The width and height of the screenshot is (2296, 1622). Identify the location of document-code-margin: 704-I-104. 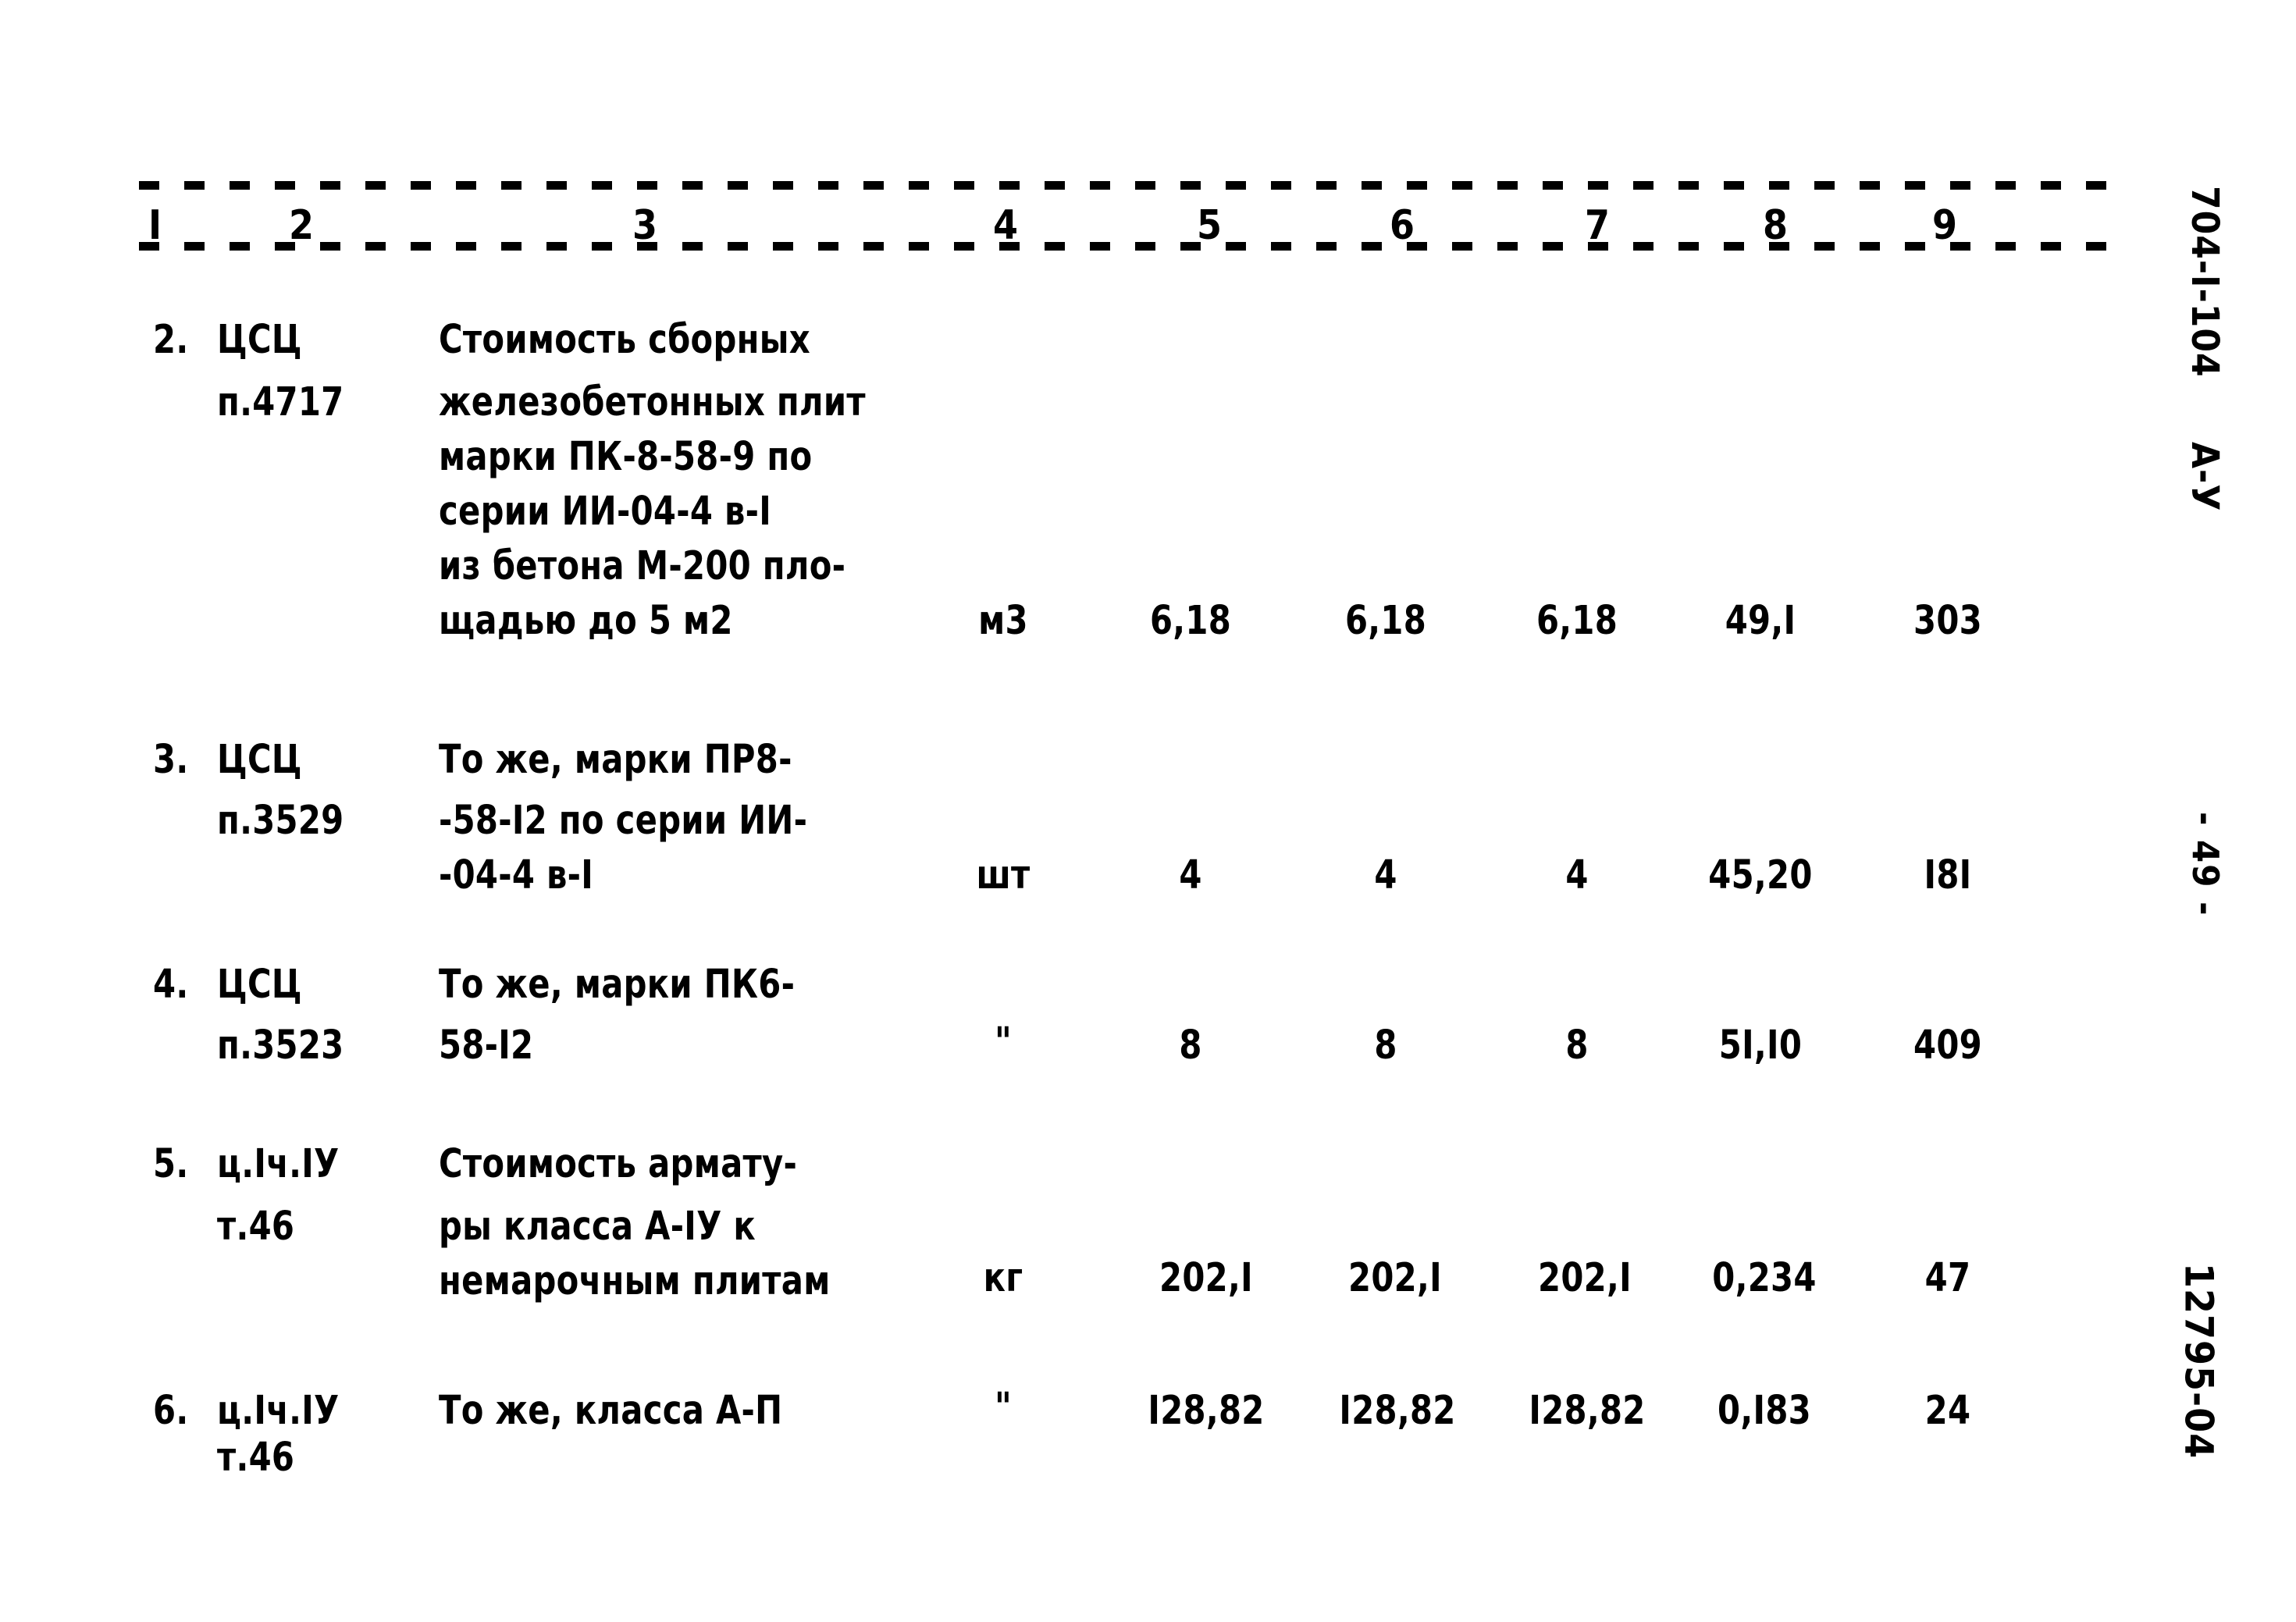
(2204, 282).